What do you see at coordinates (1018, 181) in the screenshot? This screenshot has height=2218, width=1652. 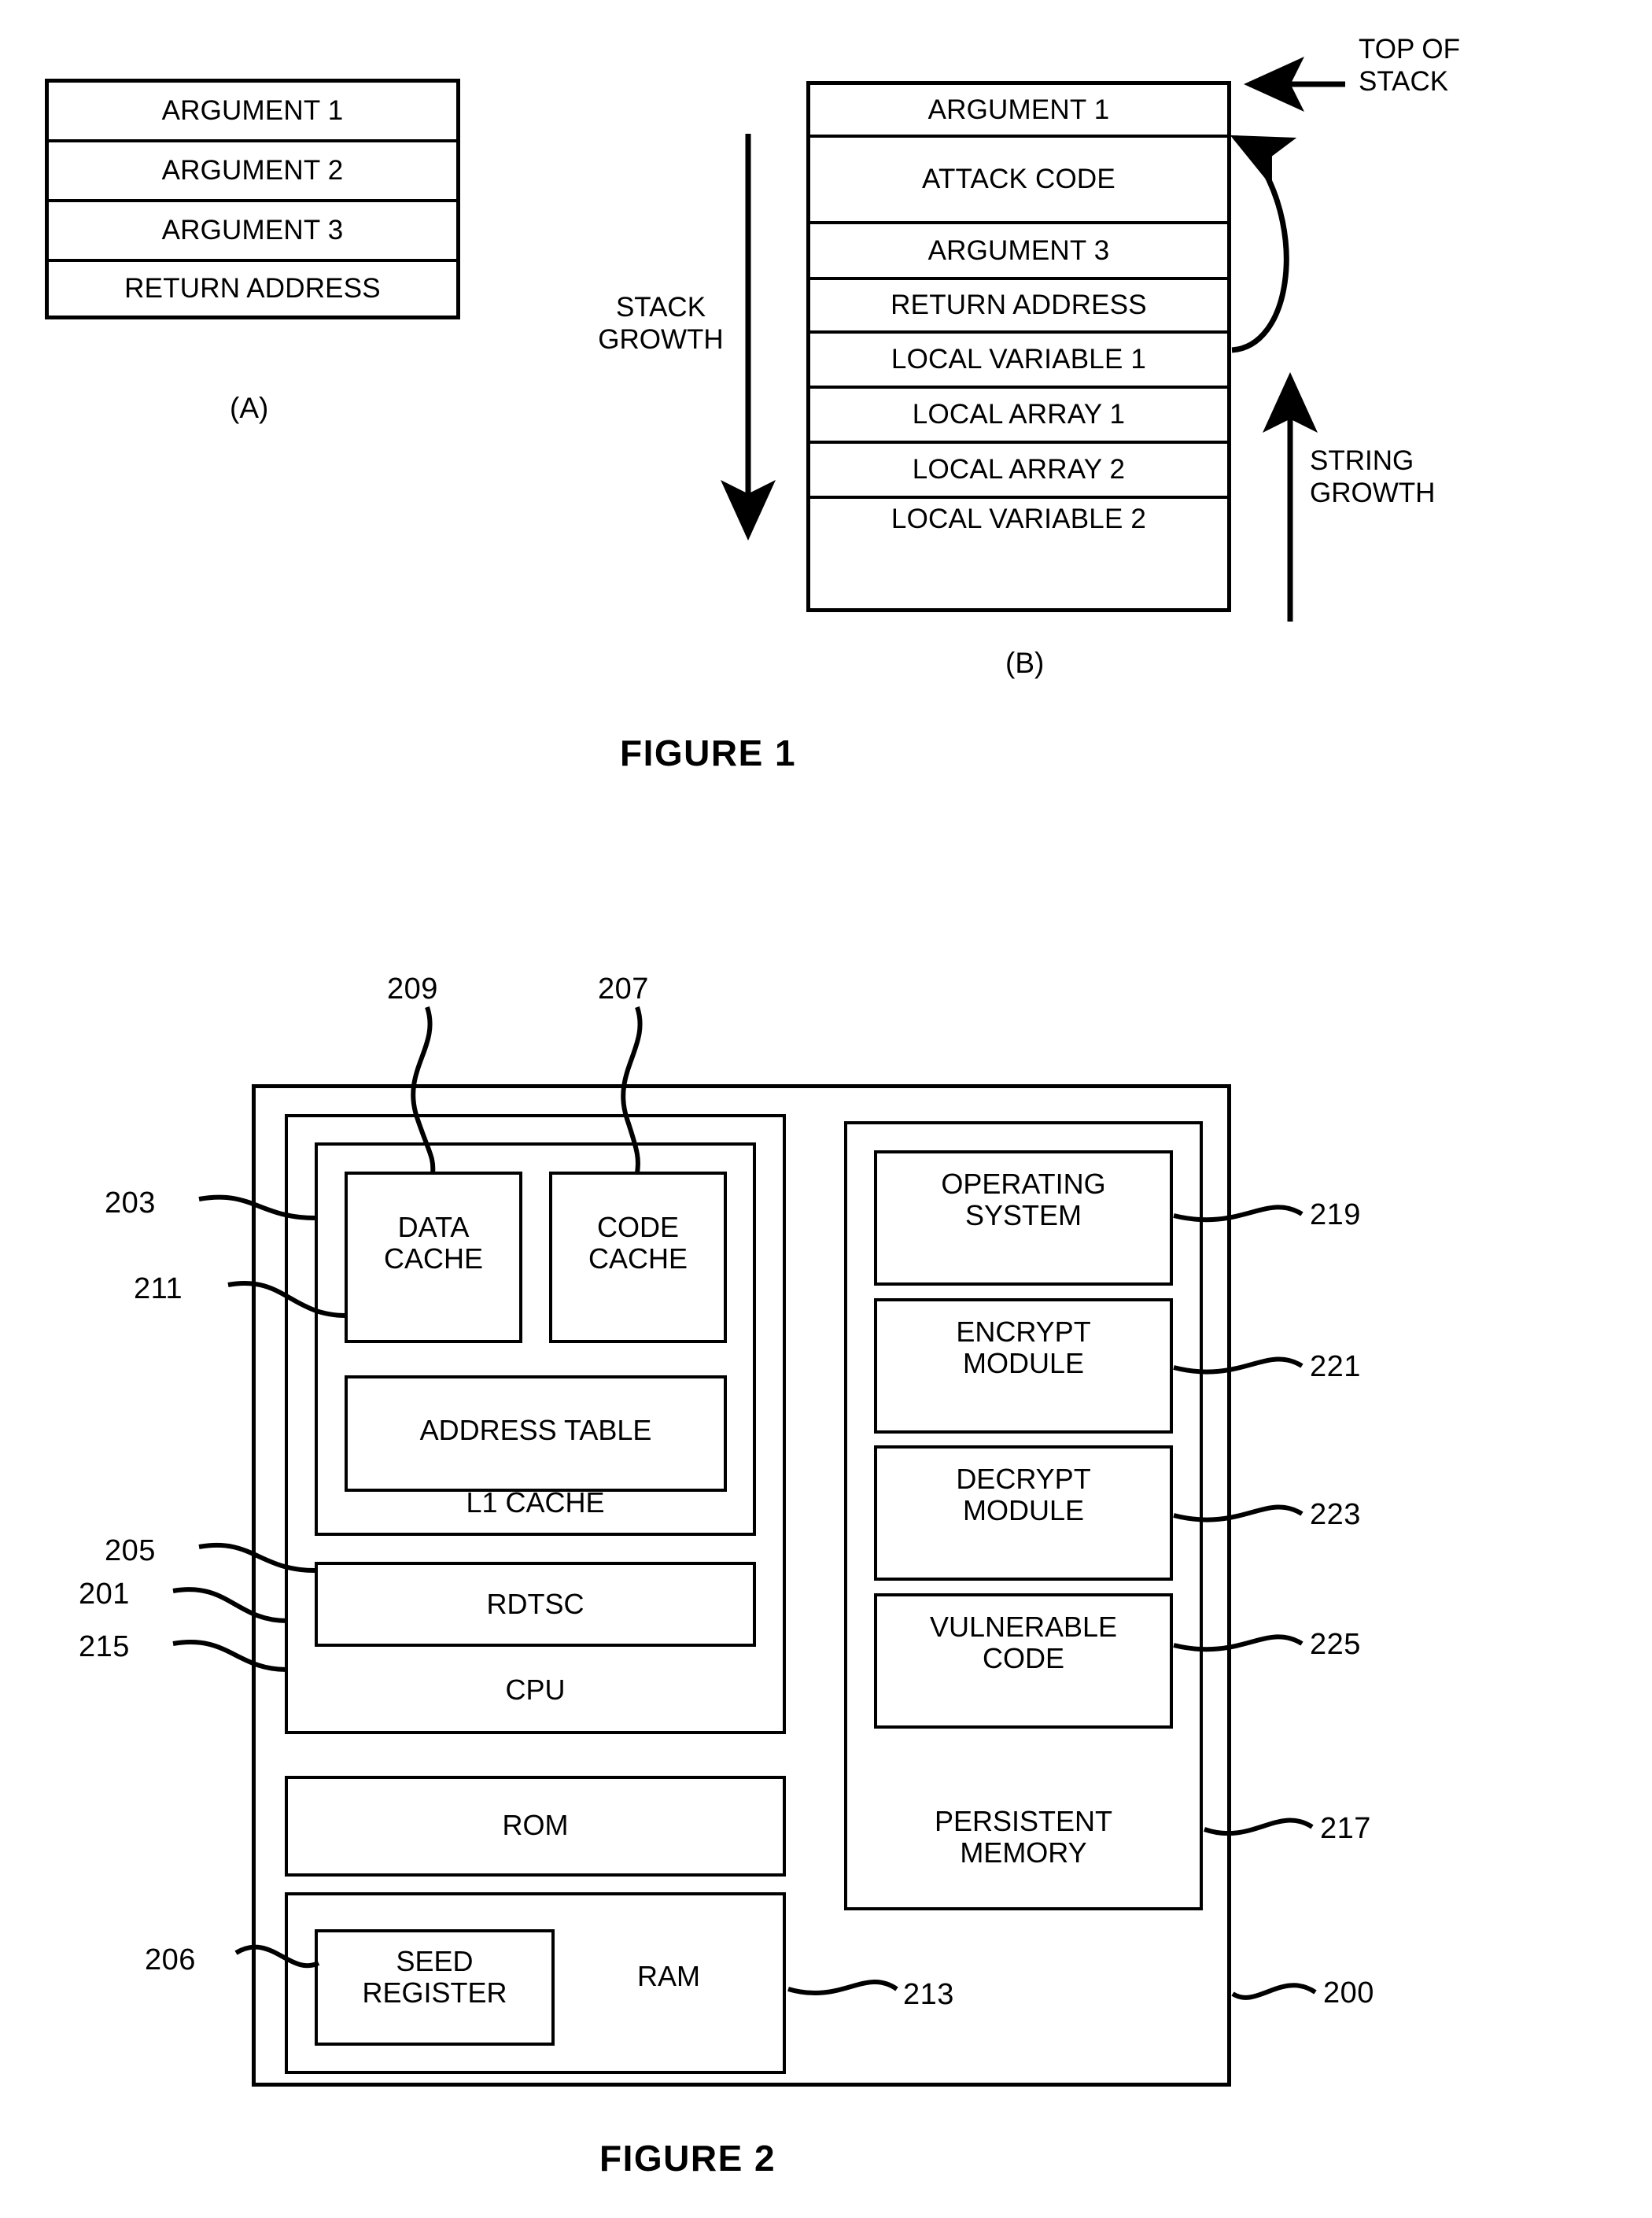 I see `stack-b-row: ATTACK CODE` at bounding box center [1018, 181].